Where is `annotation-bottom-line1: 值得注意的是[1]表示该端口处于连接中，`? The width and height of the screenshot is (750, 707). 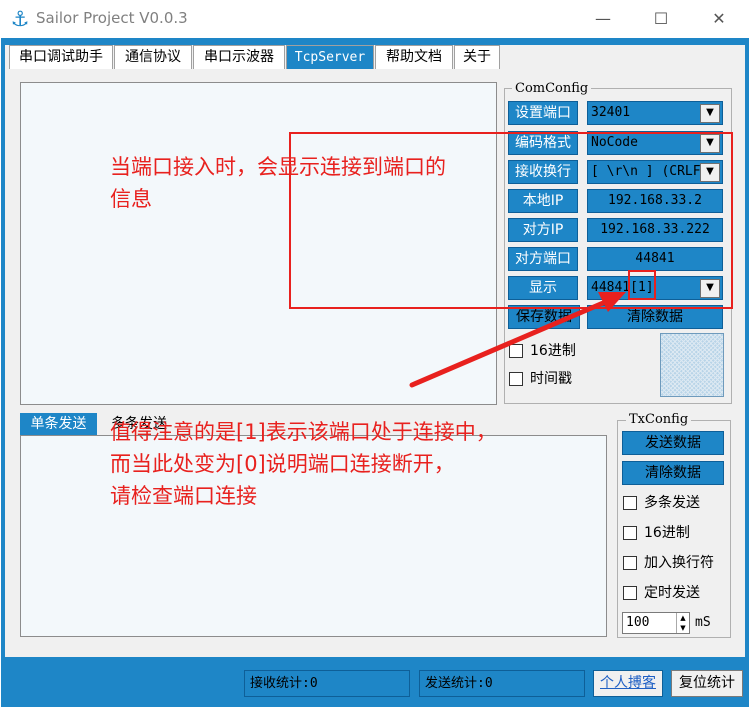 annotation-bottom-line1: 值得注意的是[1]表示该端口处于连接中， is located at coordinates (303, 432).